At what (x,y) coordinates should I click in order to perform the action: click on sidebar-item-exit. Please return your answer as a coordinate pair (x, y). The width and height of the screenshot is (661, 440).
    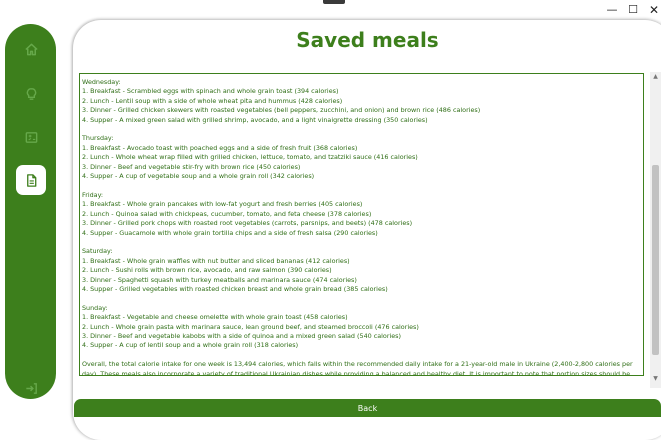
    Looking at the image, I should click on (31, 388).